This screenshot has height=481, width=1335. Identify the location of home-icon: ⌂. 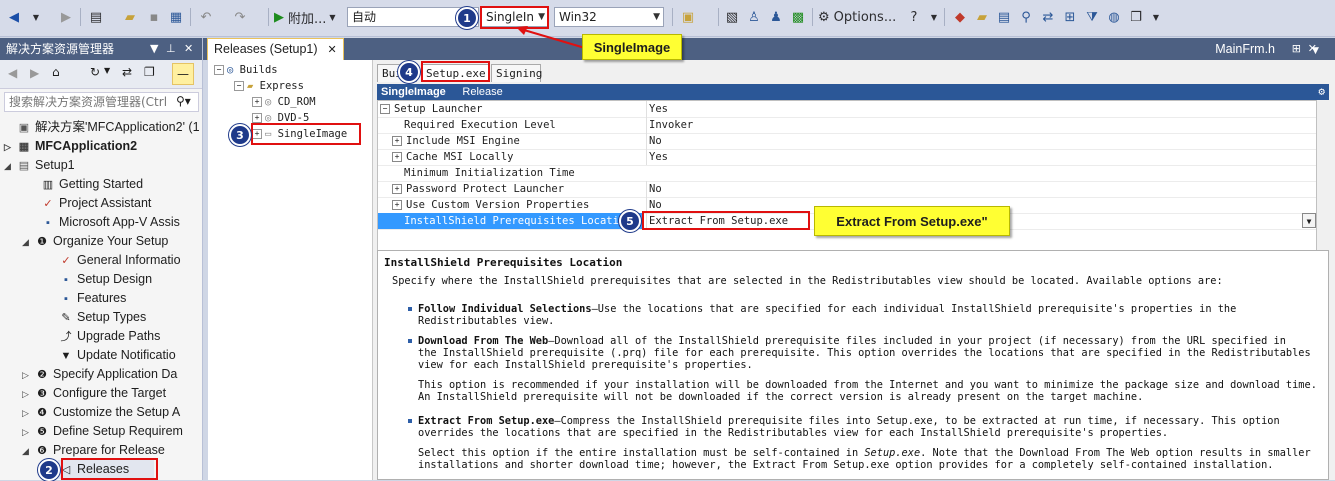
(56, 72).